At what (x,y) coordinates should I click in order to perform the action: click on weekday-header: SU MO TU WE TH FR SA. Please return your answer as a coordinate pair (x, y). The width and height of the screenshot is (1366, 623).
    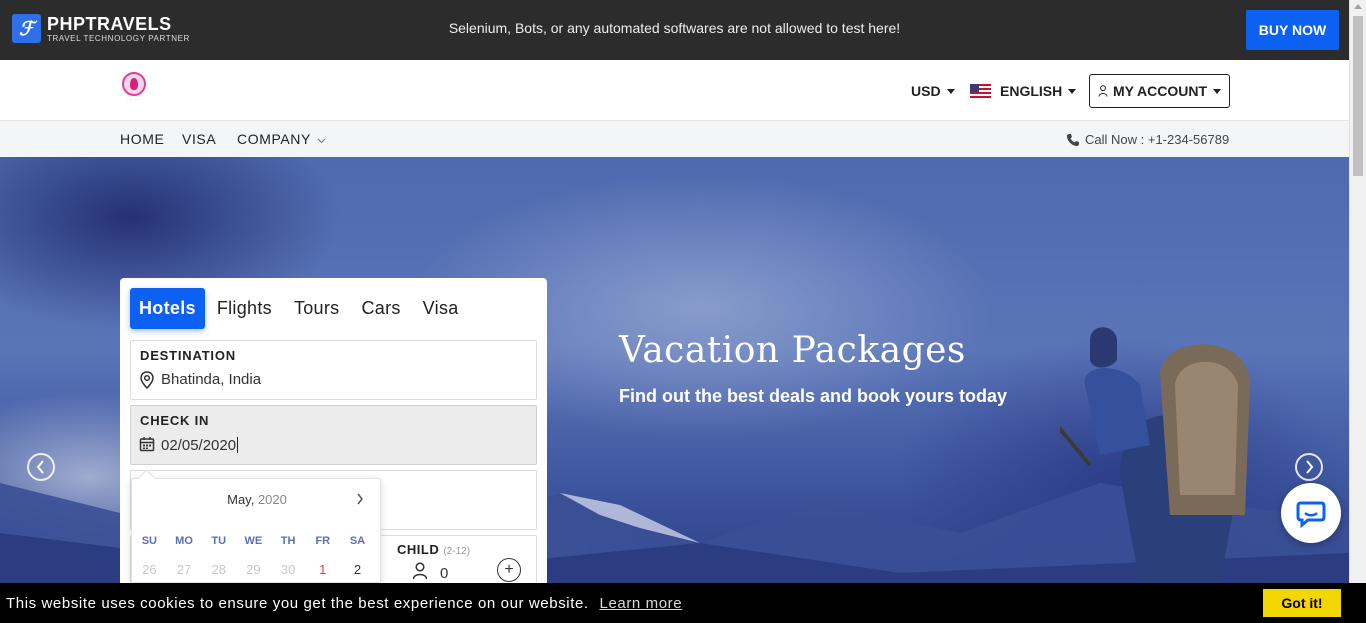
    Looking at the image, I should click on (257, 541).